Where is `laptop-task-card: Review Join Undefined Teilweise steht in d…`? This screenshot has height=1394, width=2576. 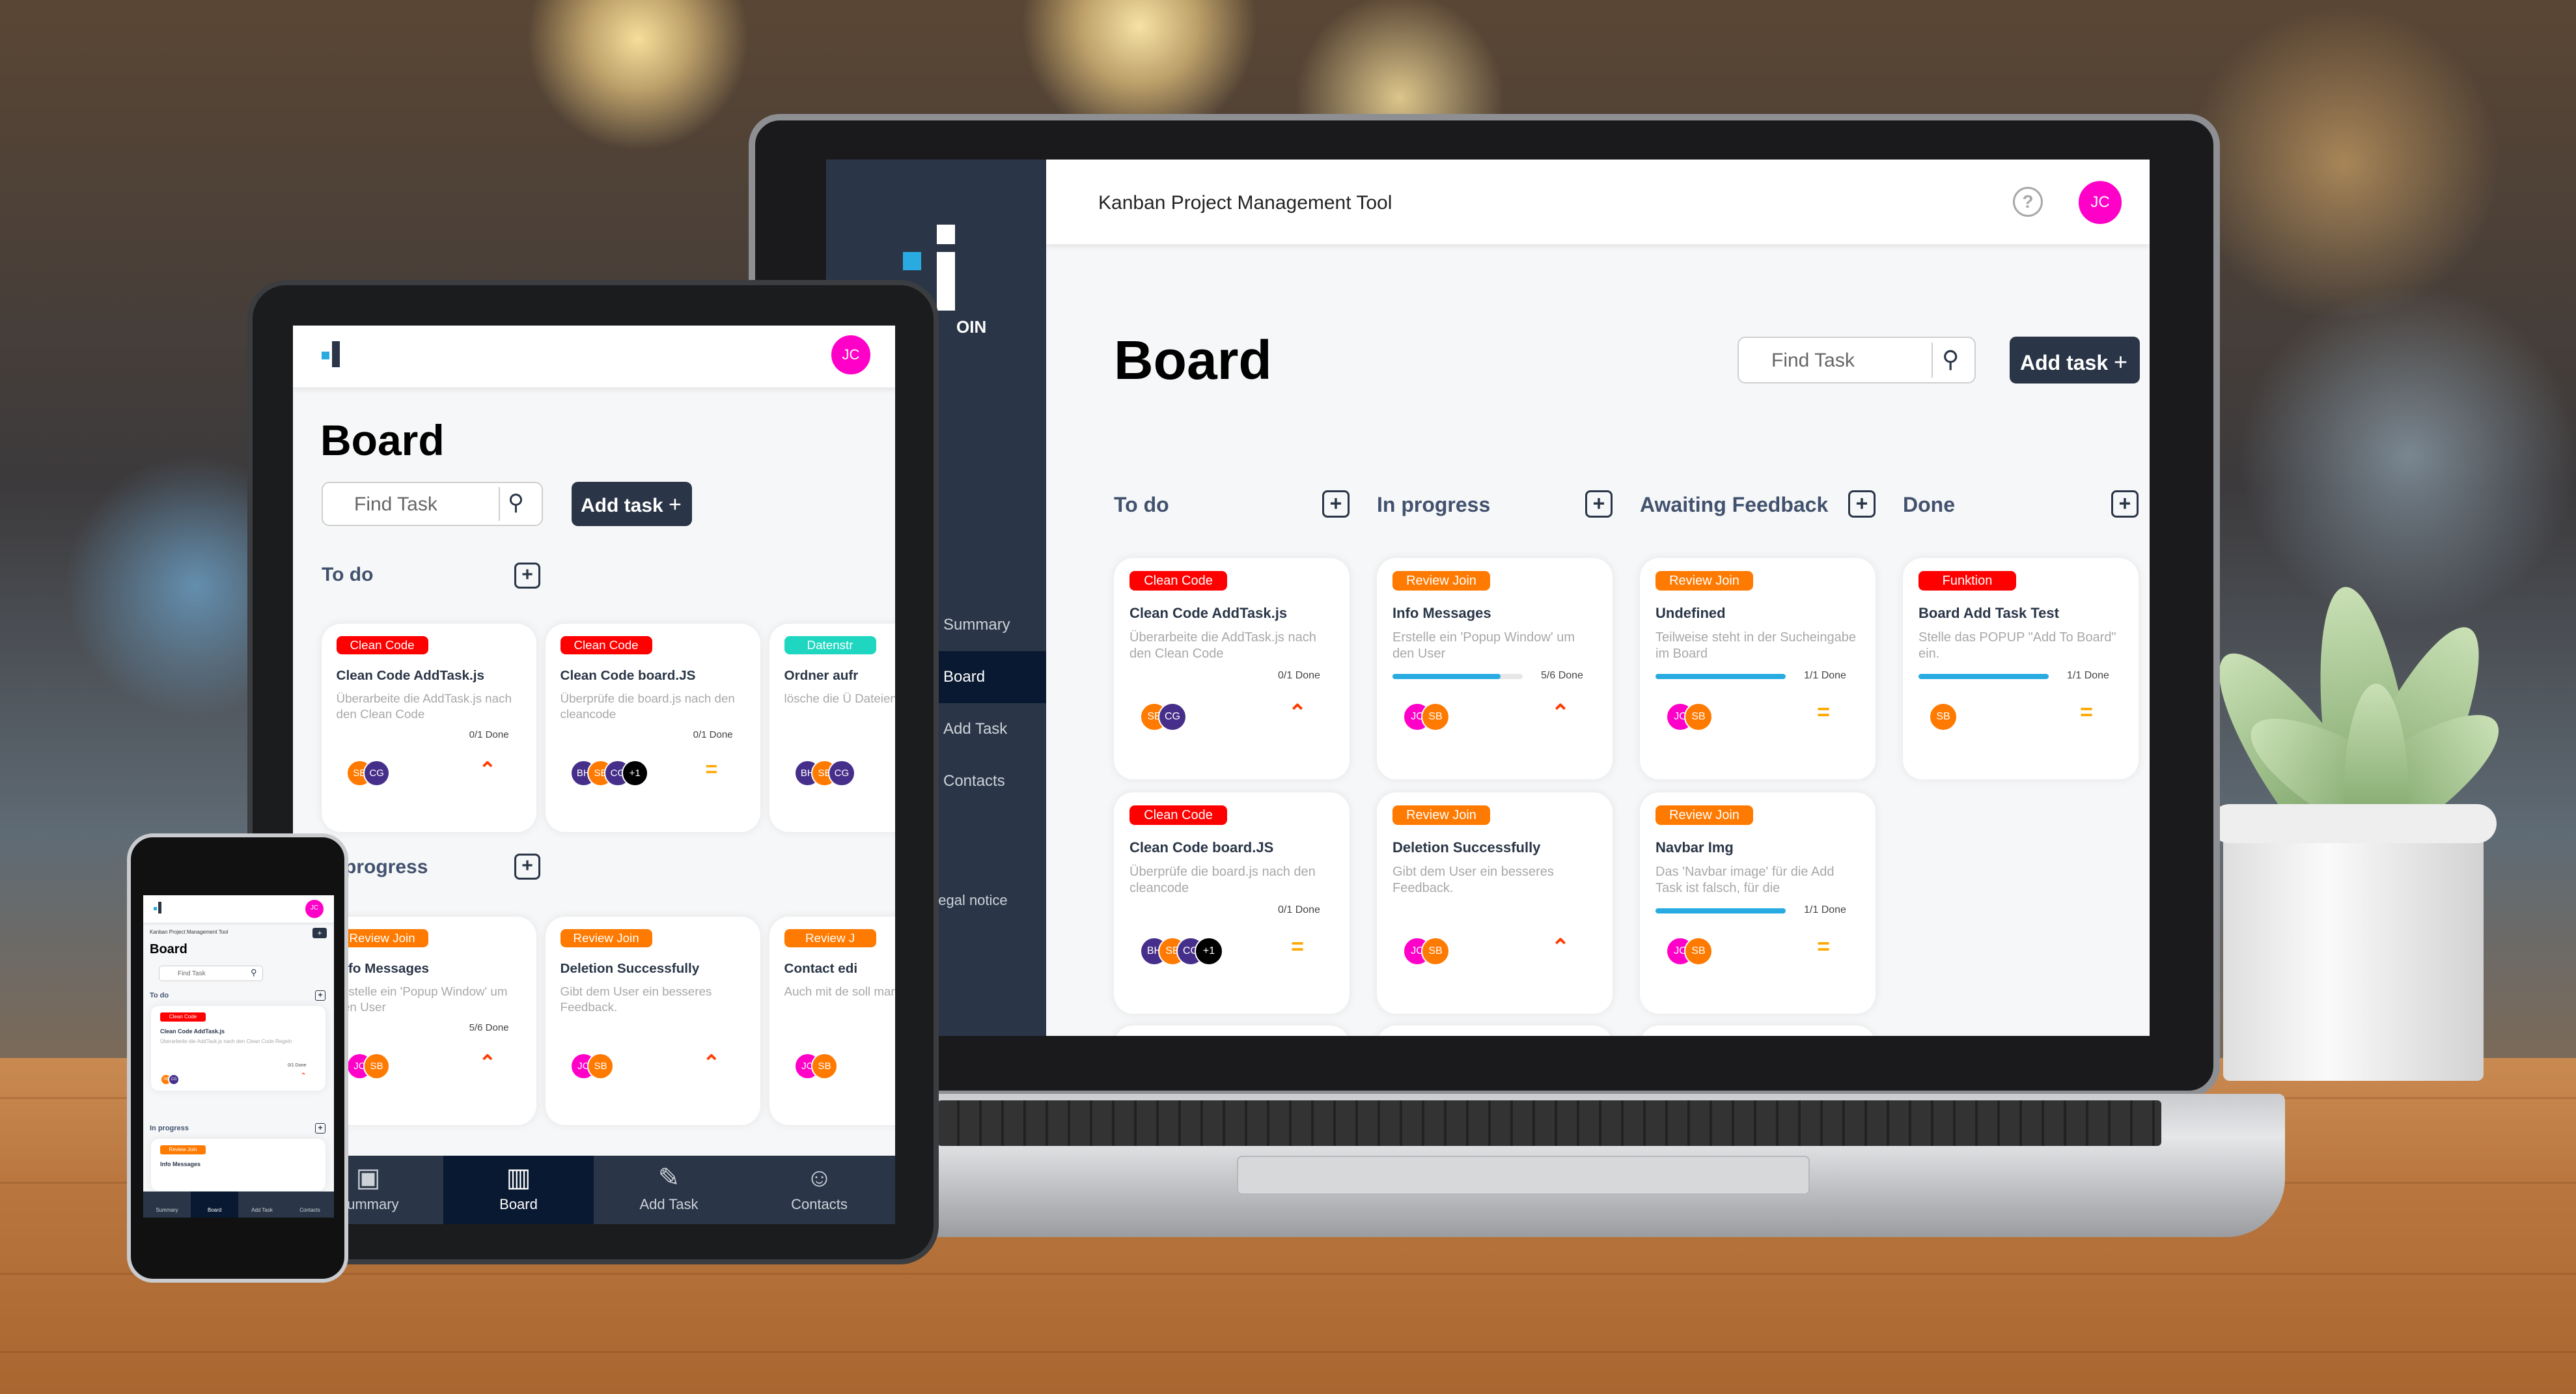
laptop-task-card: Review Join Undefined Teilweise steht in d… is located at coordinates (1758, 668).